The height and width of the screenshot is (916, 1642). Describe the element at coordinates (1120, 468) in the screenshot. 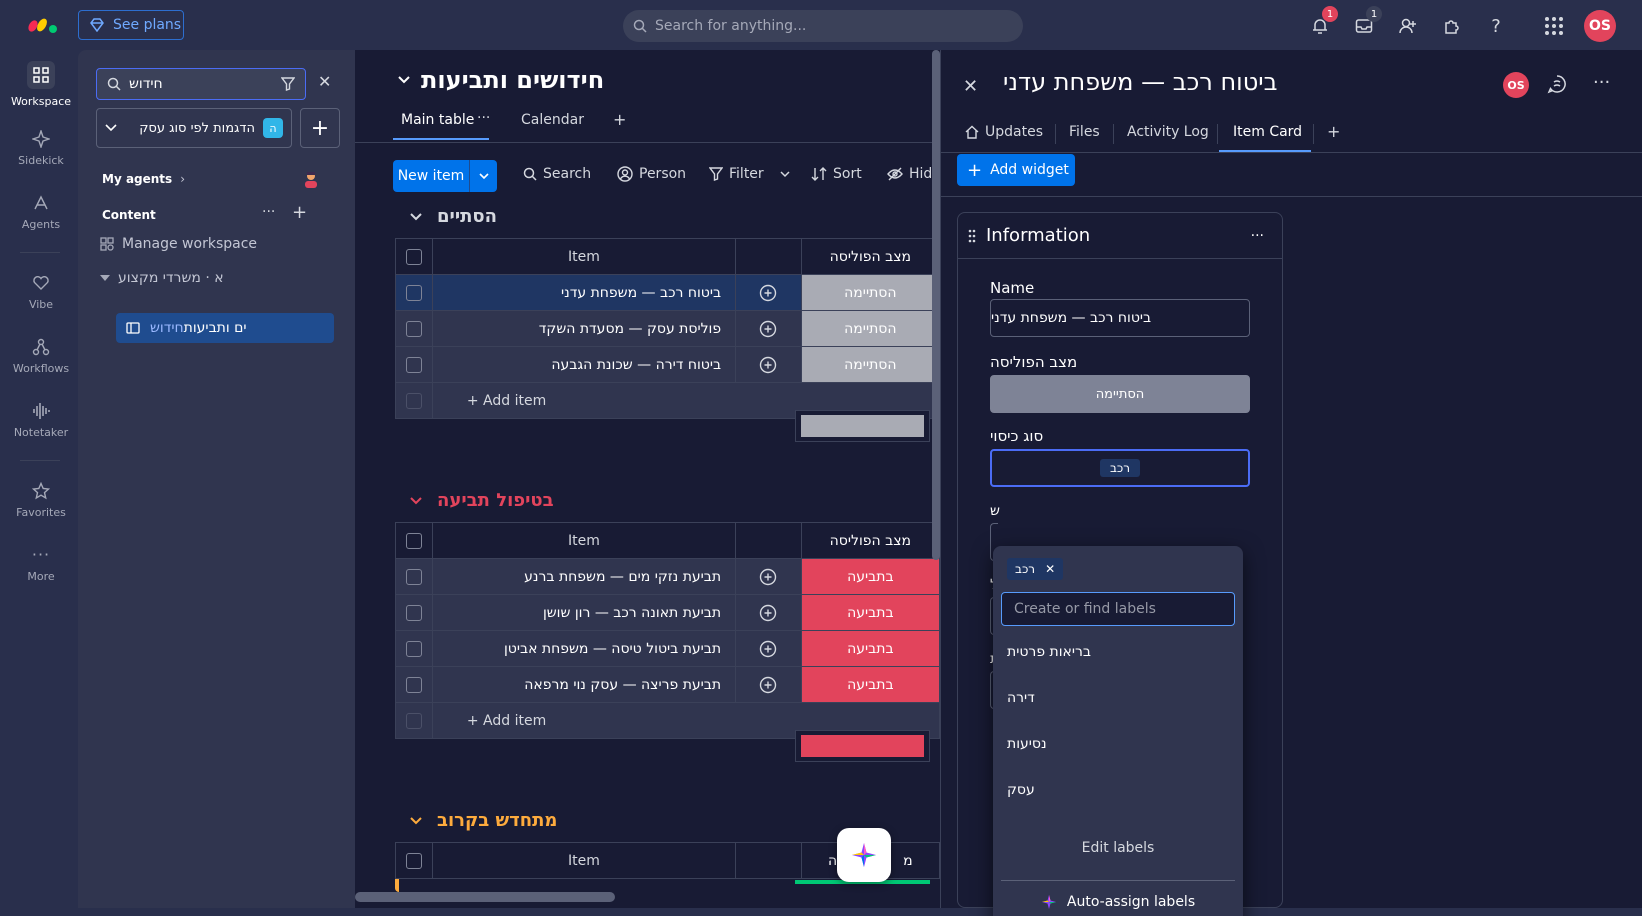

I see `coverage-field-dropdown: רכב` at that location.